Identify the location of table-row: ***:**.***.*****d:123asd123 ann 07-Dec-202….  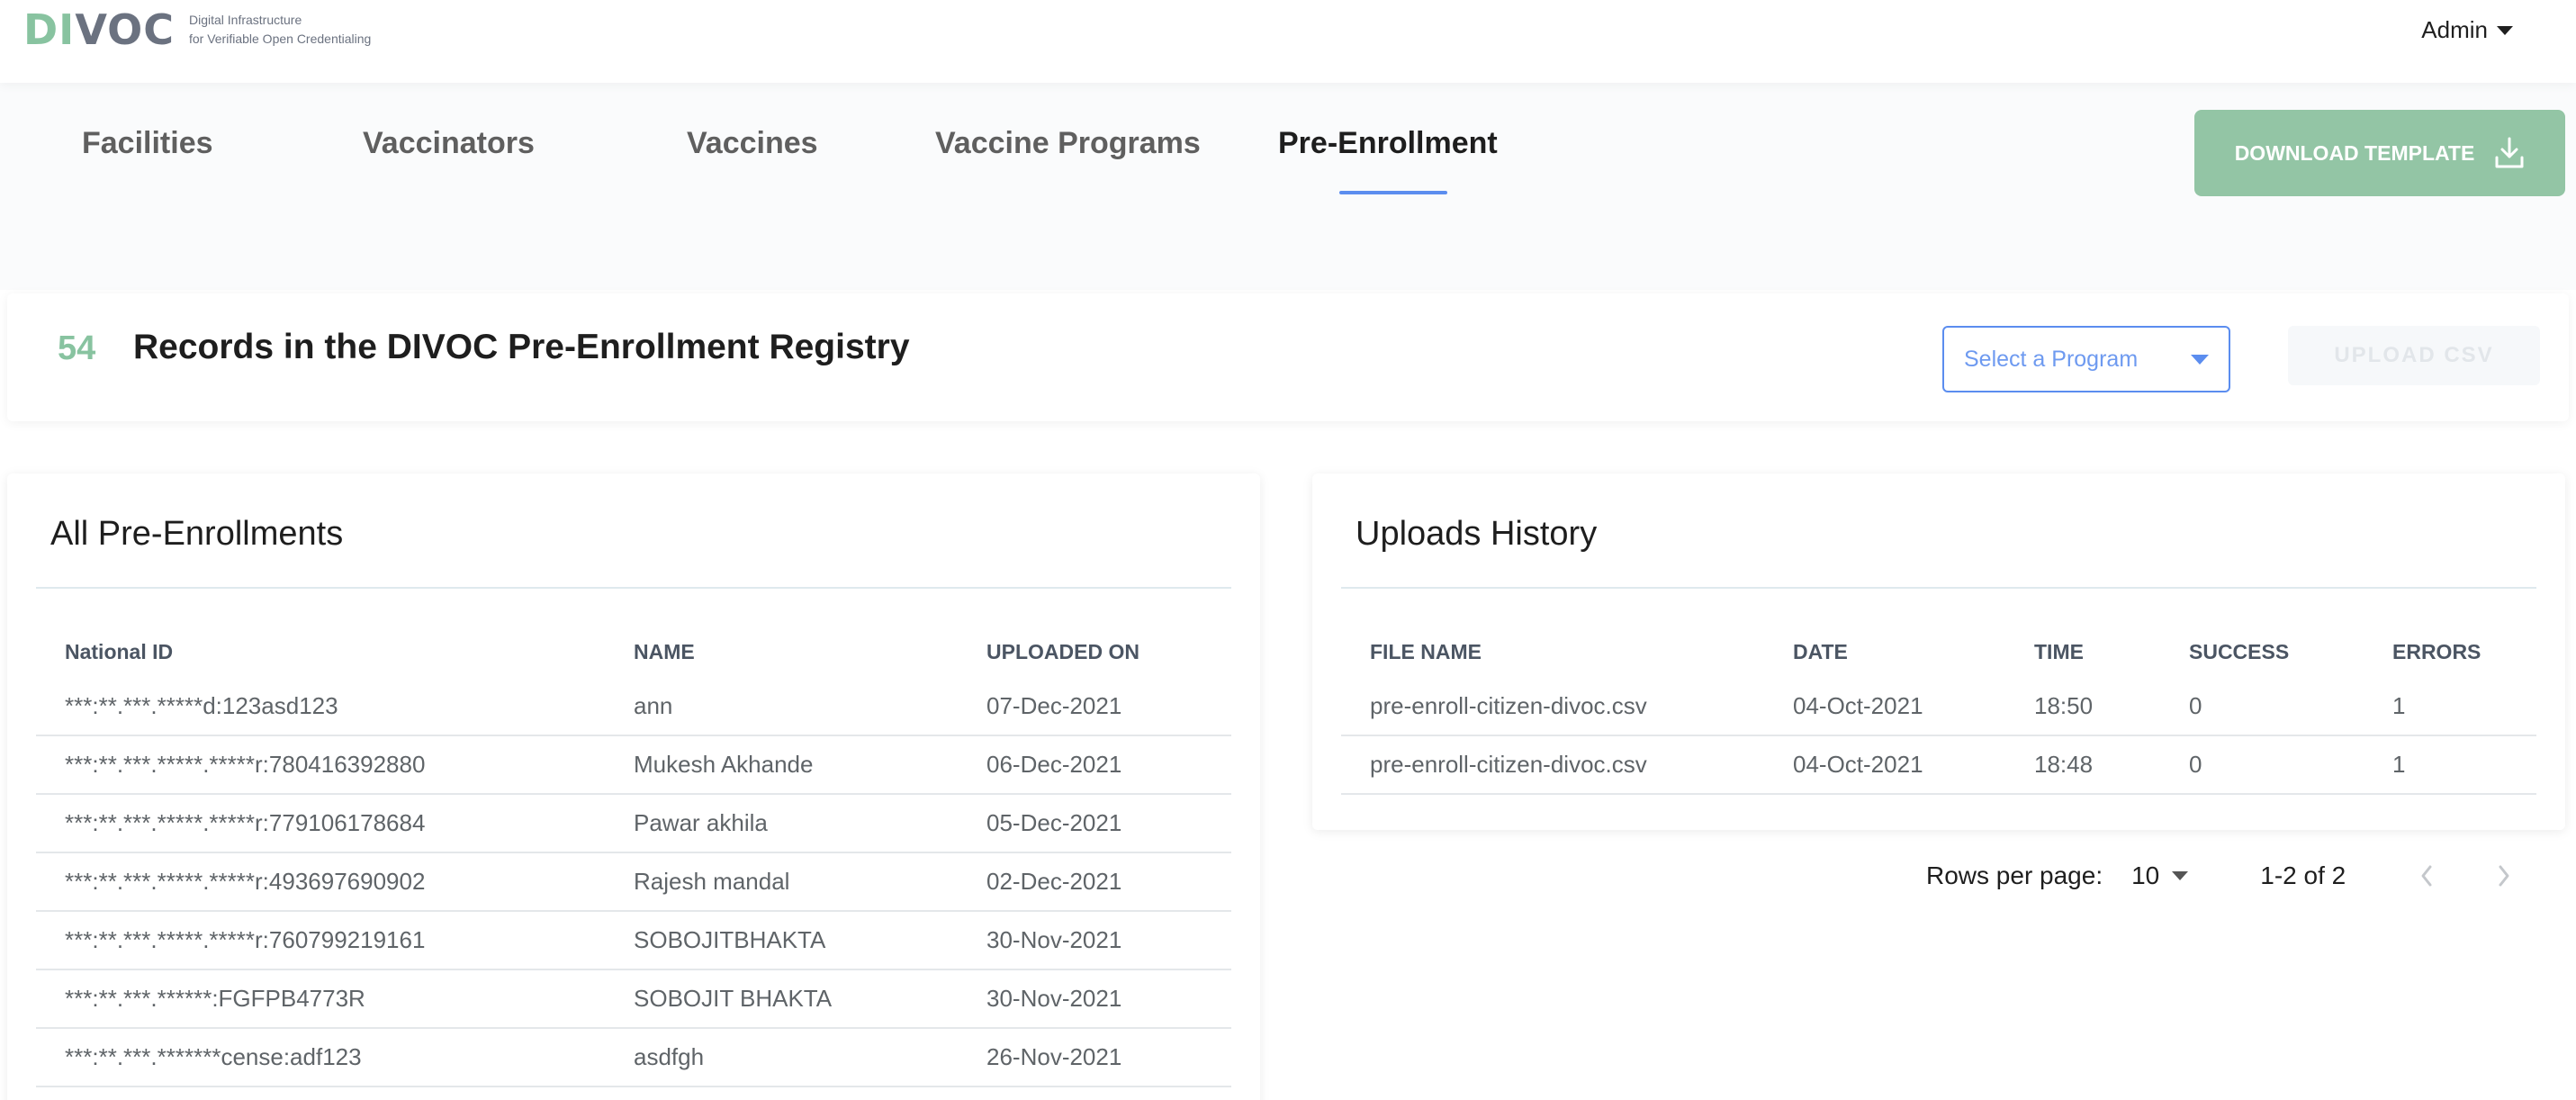
(633, 706).